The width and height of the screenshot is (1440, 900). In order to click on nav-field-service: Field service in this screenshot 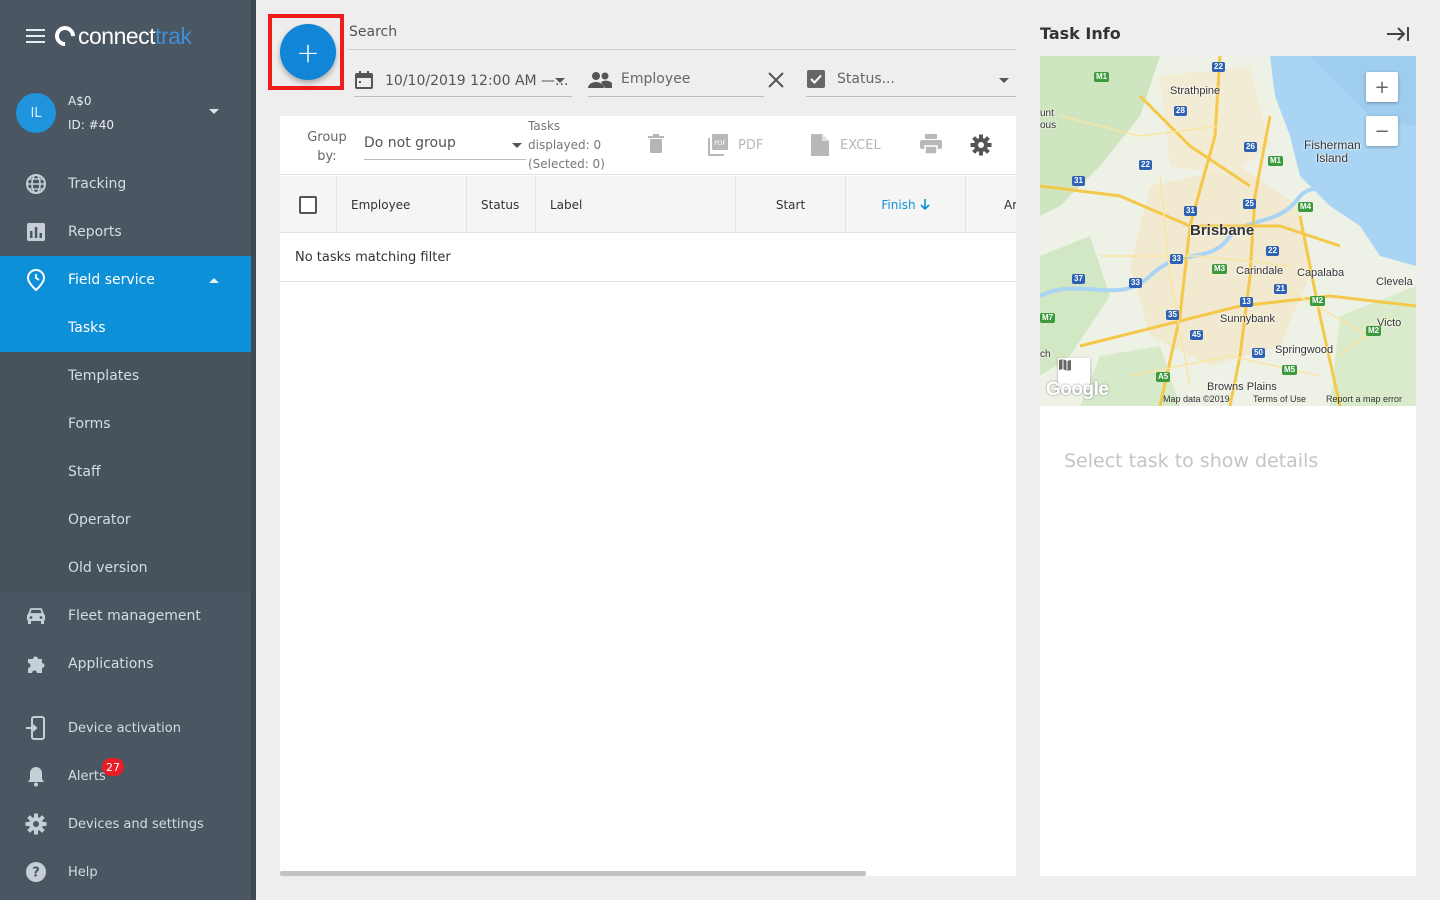, I will do `click(125, 280)`.